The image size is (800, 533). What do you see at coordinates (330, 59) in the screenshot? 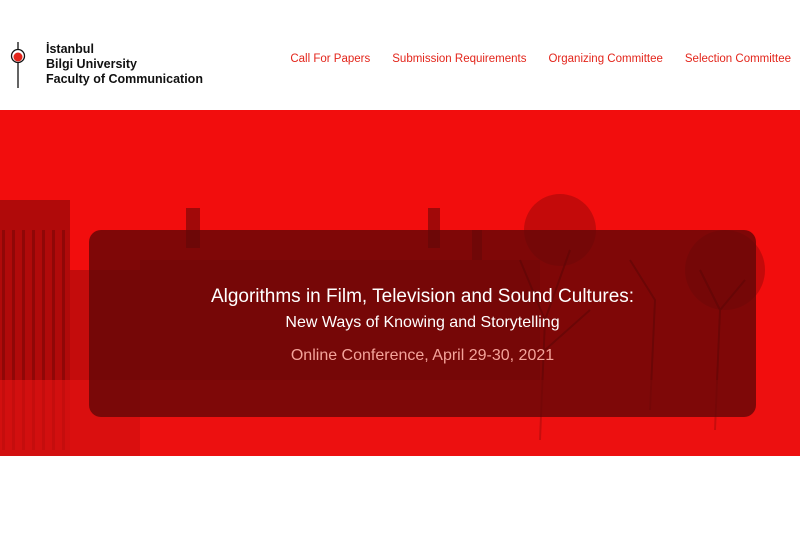
I see `nav-call-for-papers: Call For Papers` at bounding box center [330, 59].